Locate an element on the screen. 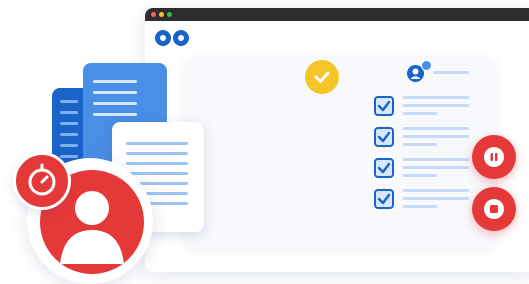 This screenshot has width=529, height=284. stop-button is located at coordinates (494, 209).